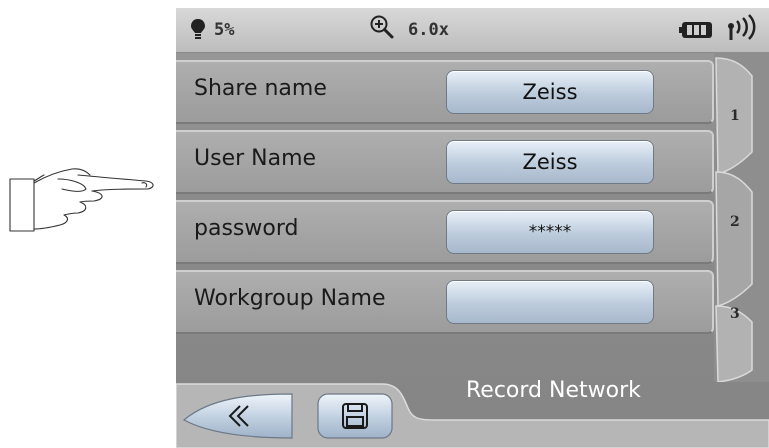 This screenshot has height=448, width=769. I want to click on tab-1-label: 1, so click(735, 116).